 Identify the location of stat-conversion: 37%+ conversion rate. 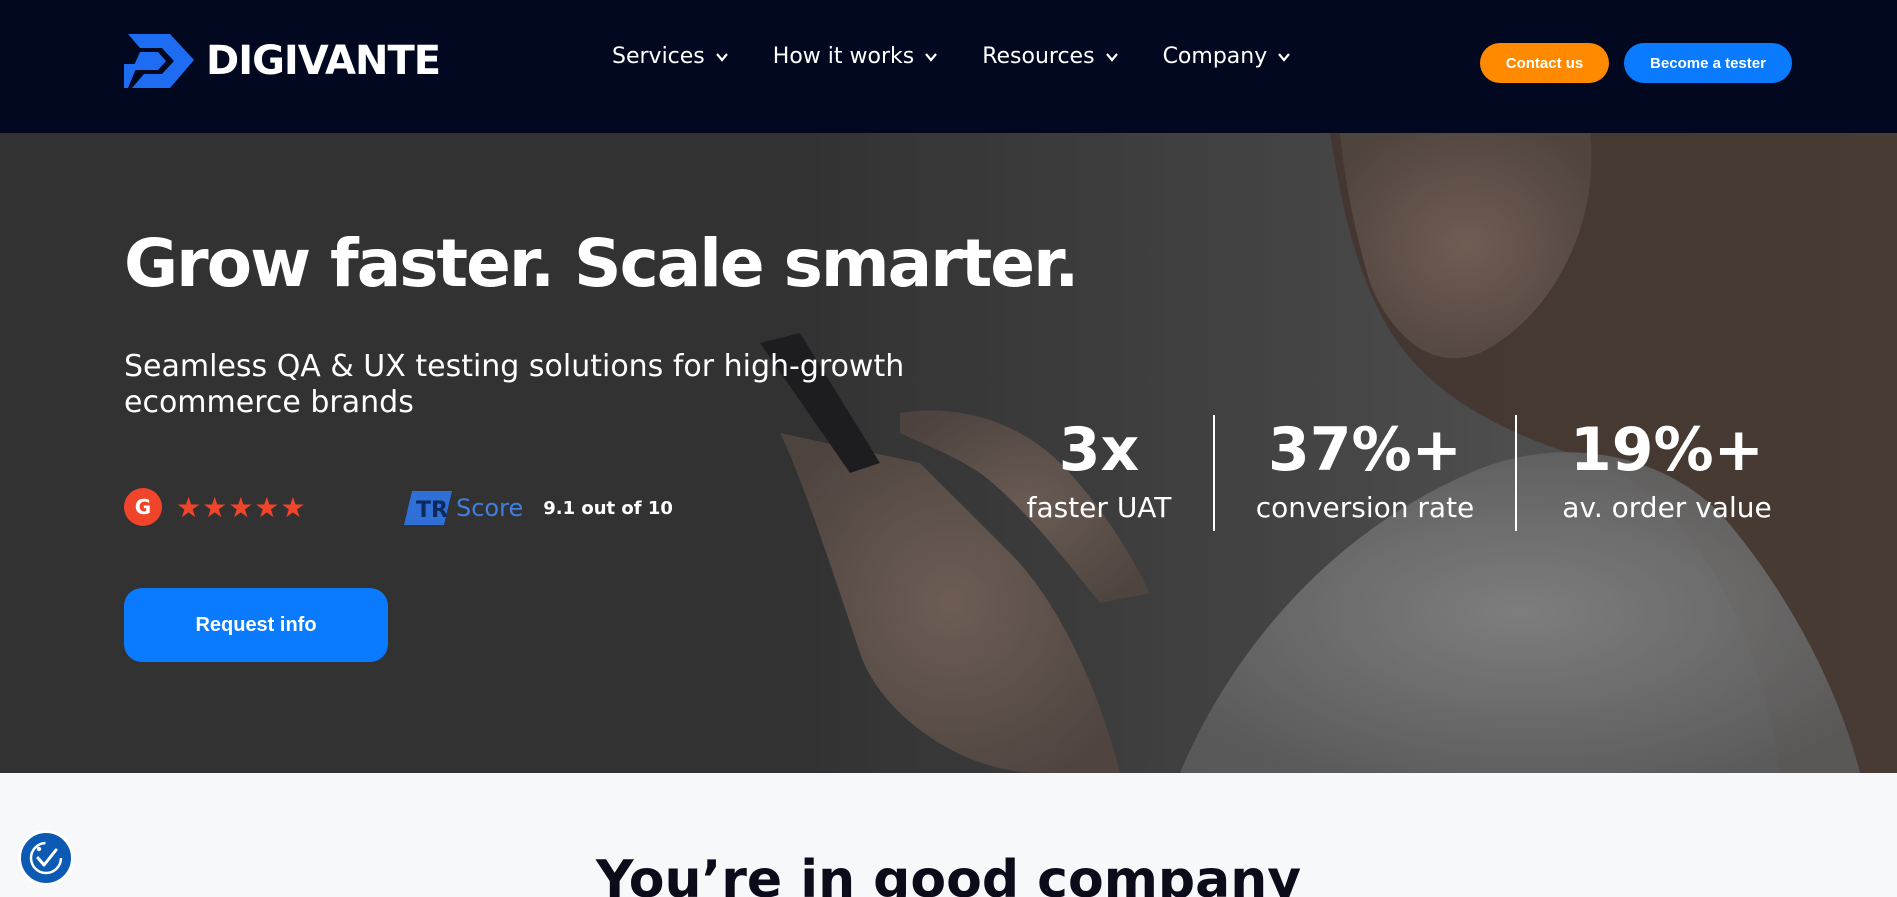
(1365, 473).